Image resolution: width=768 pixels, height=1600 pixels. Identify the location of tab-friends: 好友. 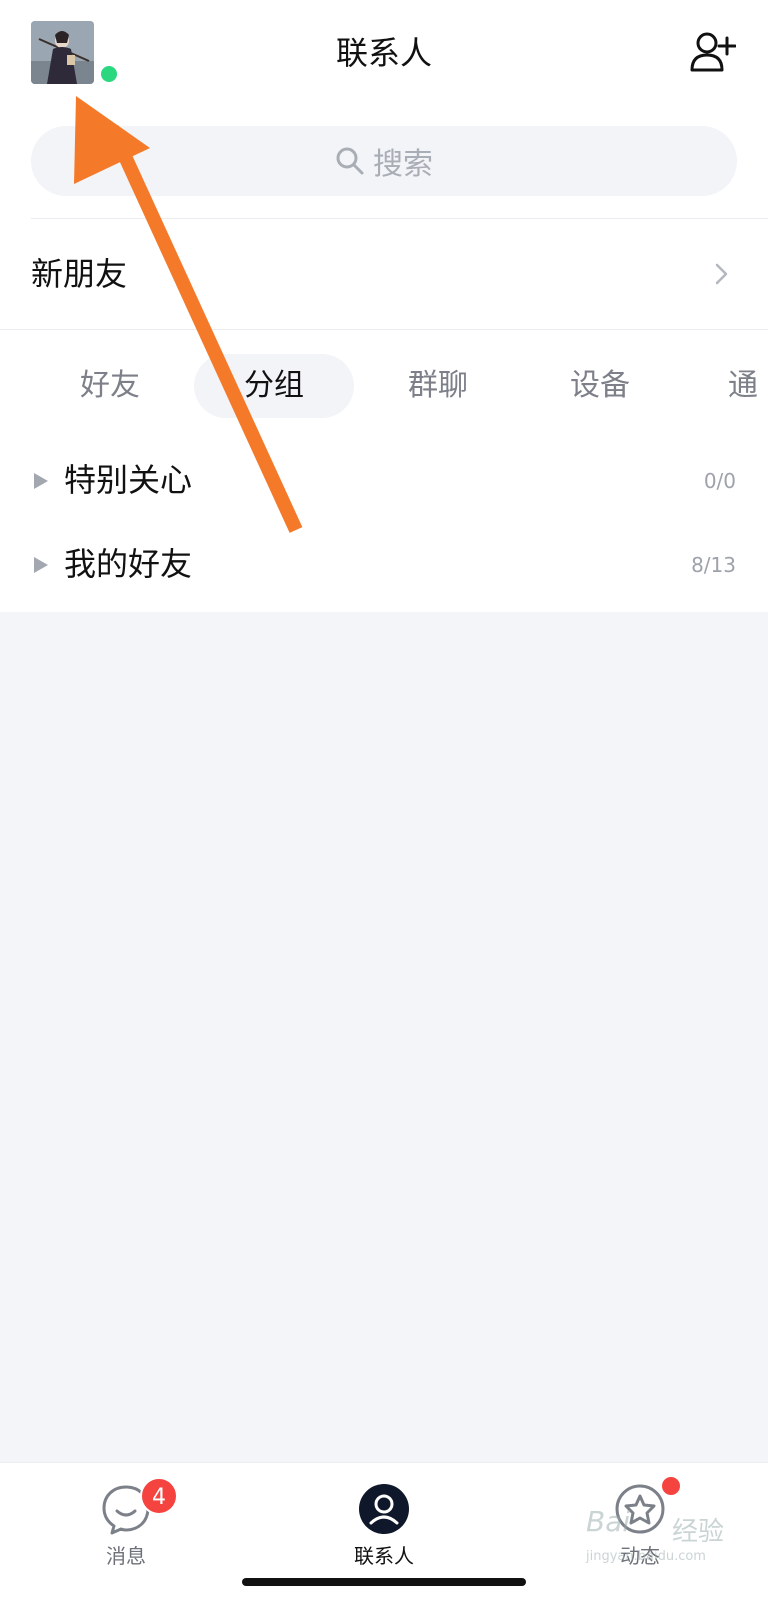
(110, 386).